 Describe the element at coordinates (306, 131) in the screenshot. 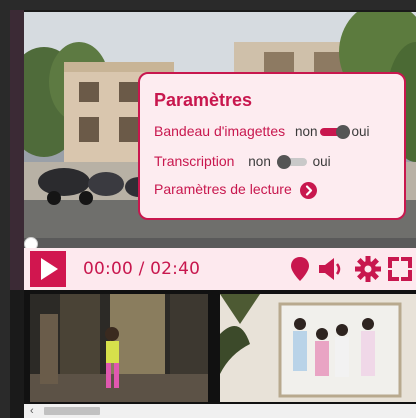

I see `thumbnail-strip-off-label: non` at that location.